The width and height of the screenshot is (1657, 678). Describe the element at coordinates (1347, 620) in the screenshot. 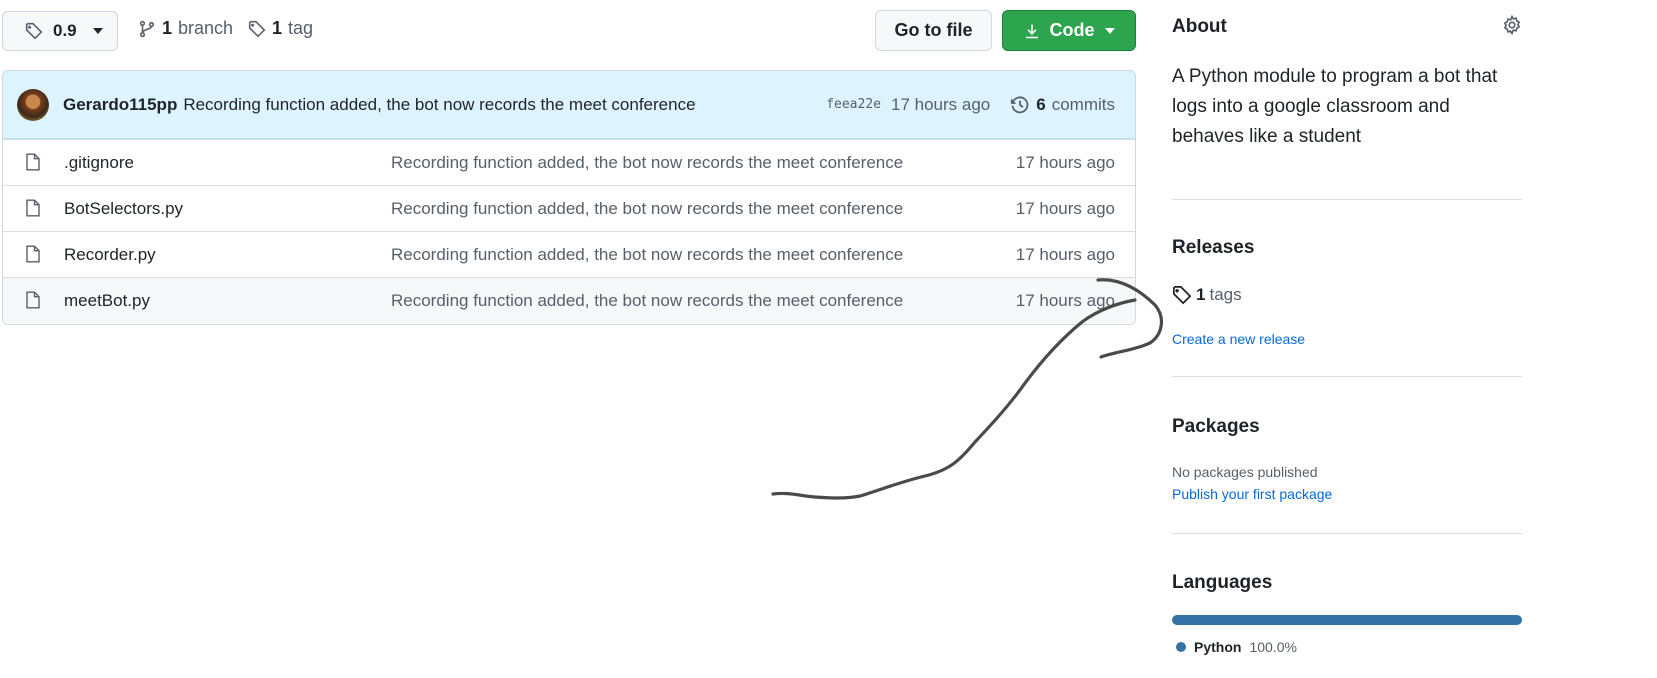

I see `language-bar` at that location.